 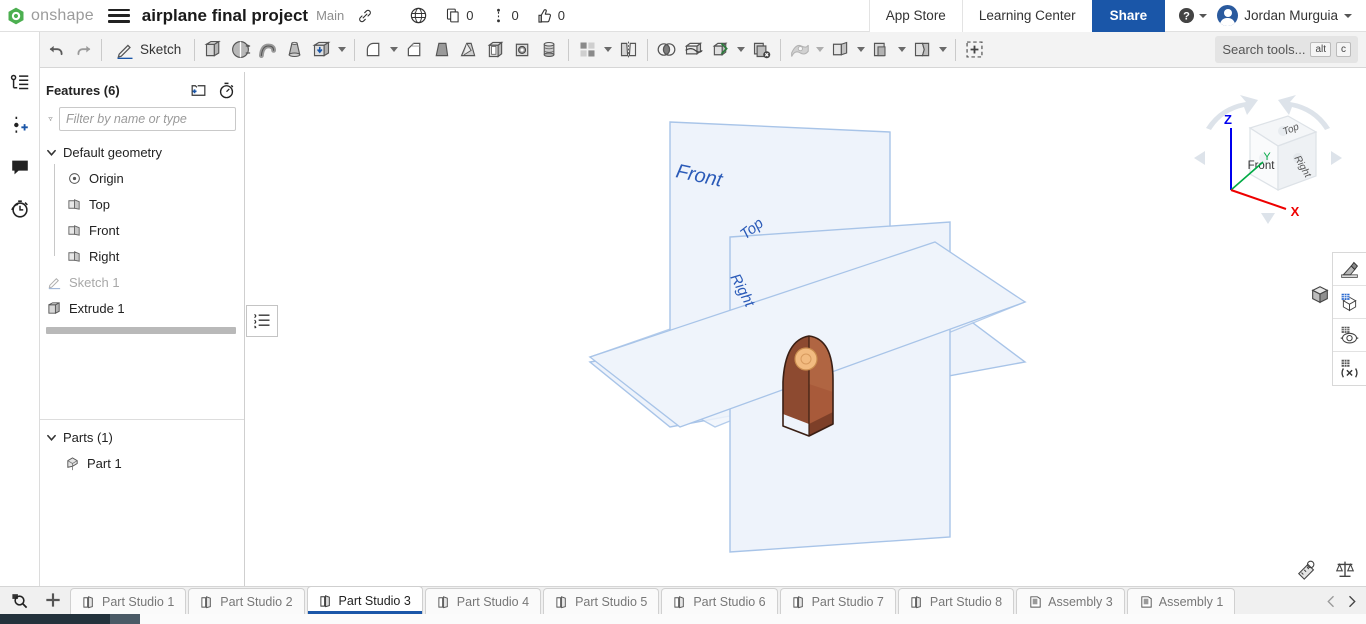 What do you see at coordinates (142, 178) in the screenshot?
I see `tree-item-origin: Origin` at bounding box center [142, 178].